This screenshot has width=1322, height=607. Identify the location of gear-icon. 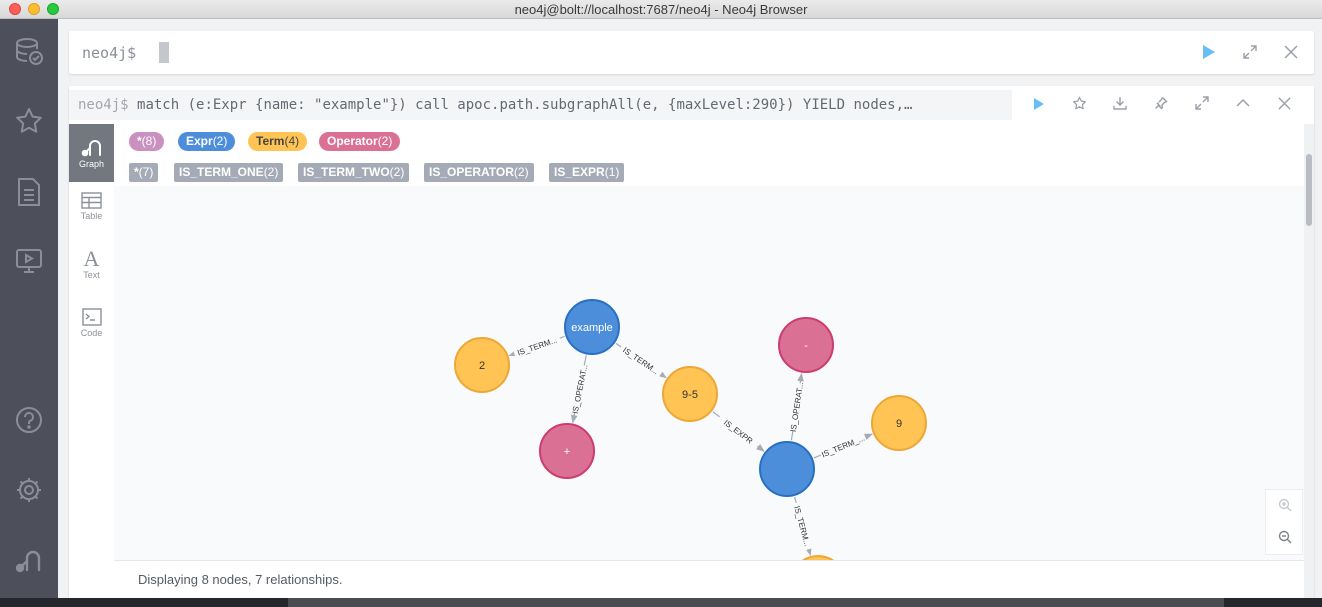
(29, 490).